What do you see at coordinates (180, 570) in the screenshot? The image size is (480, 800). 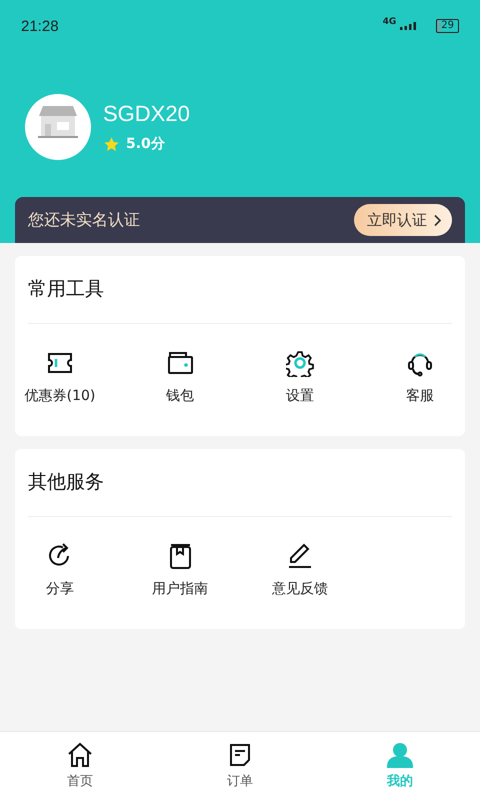 I see `tool-item: 用户指南` at bounding box center [180, 570].